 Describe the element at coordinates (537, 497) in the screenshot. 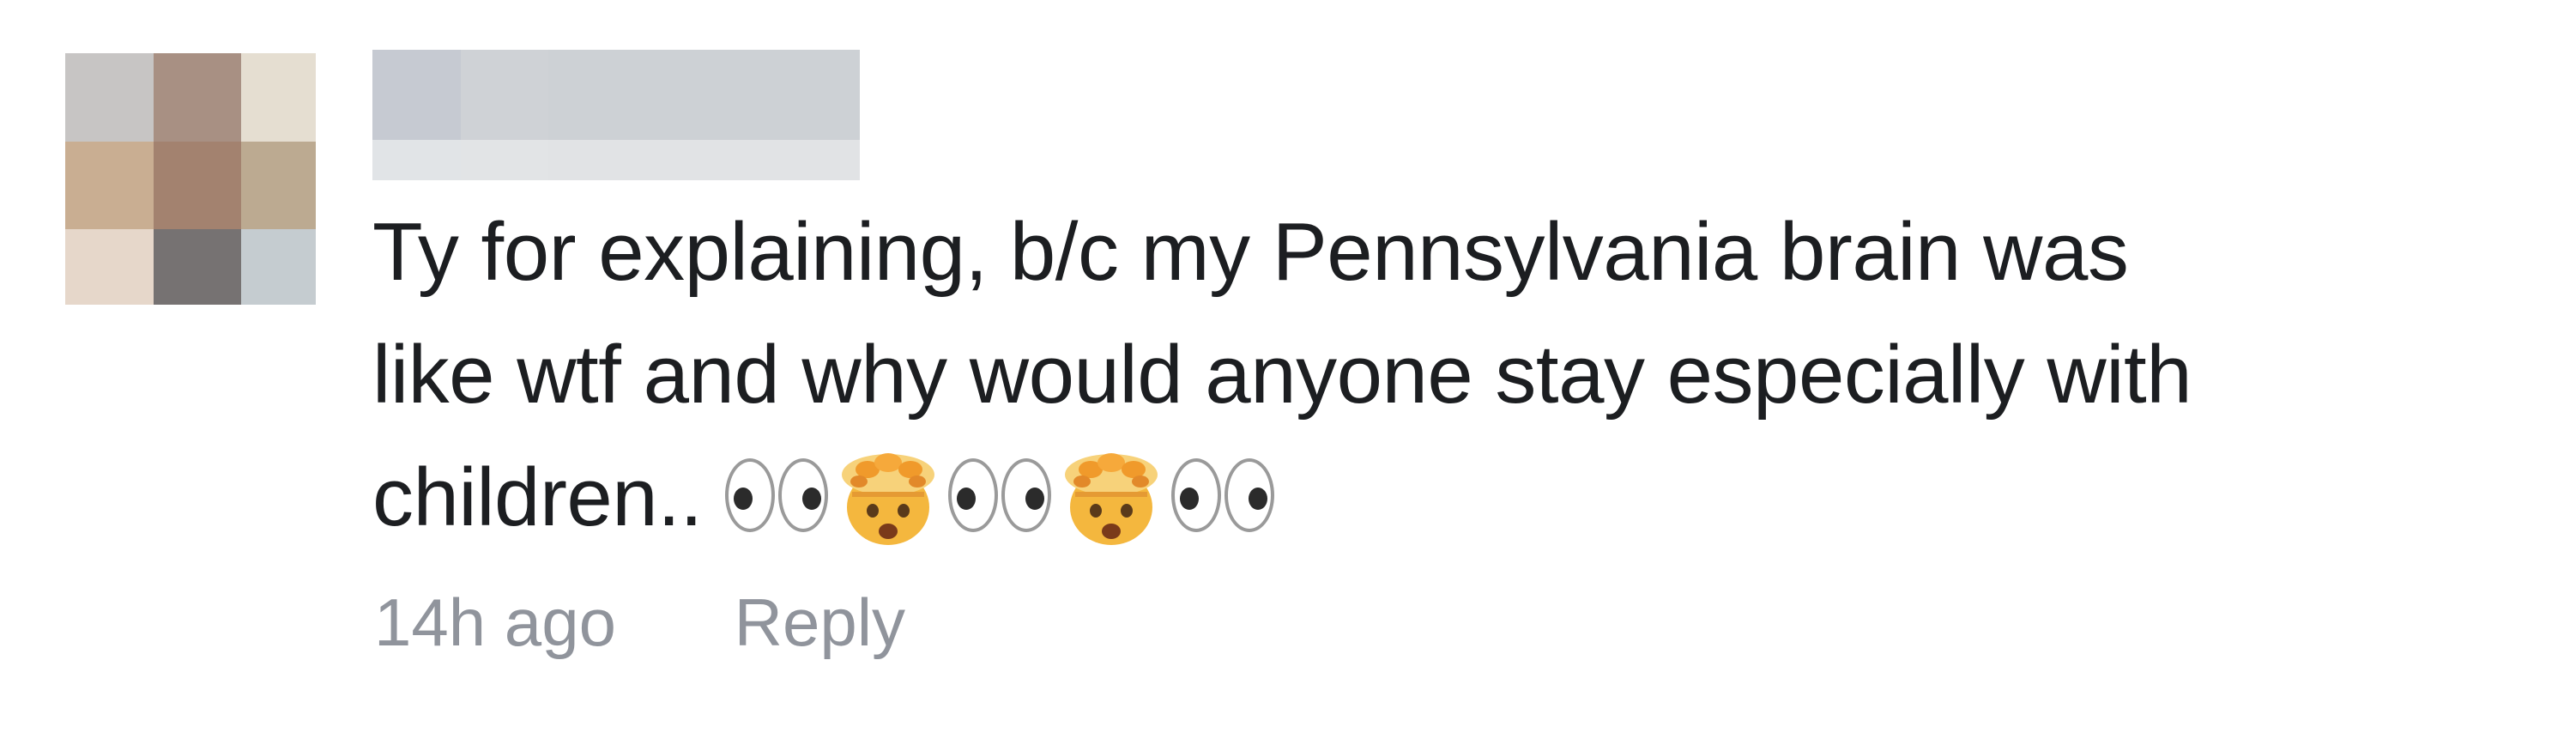

I see `comment-line-3-text: children..` at that location.